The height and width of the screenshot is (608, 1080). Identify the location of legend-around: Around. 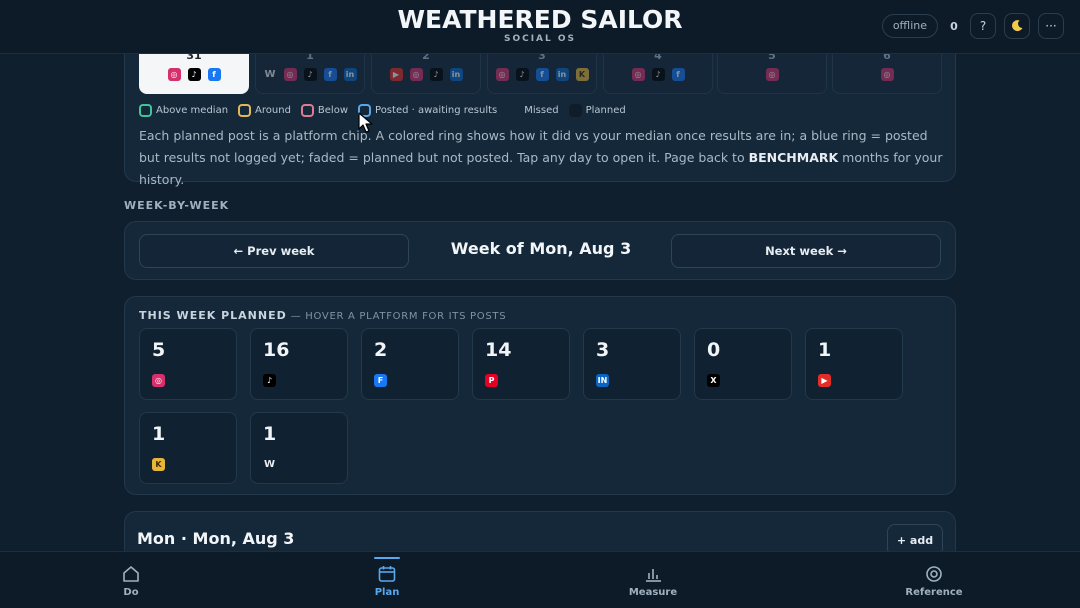
(264, 110).